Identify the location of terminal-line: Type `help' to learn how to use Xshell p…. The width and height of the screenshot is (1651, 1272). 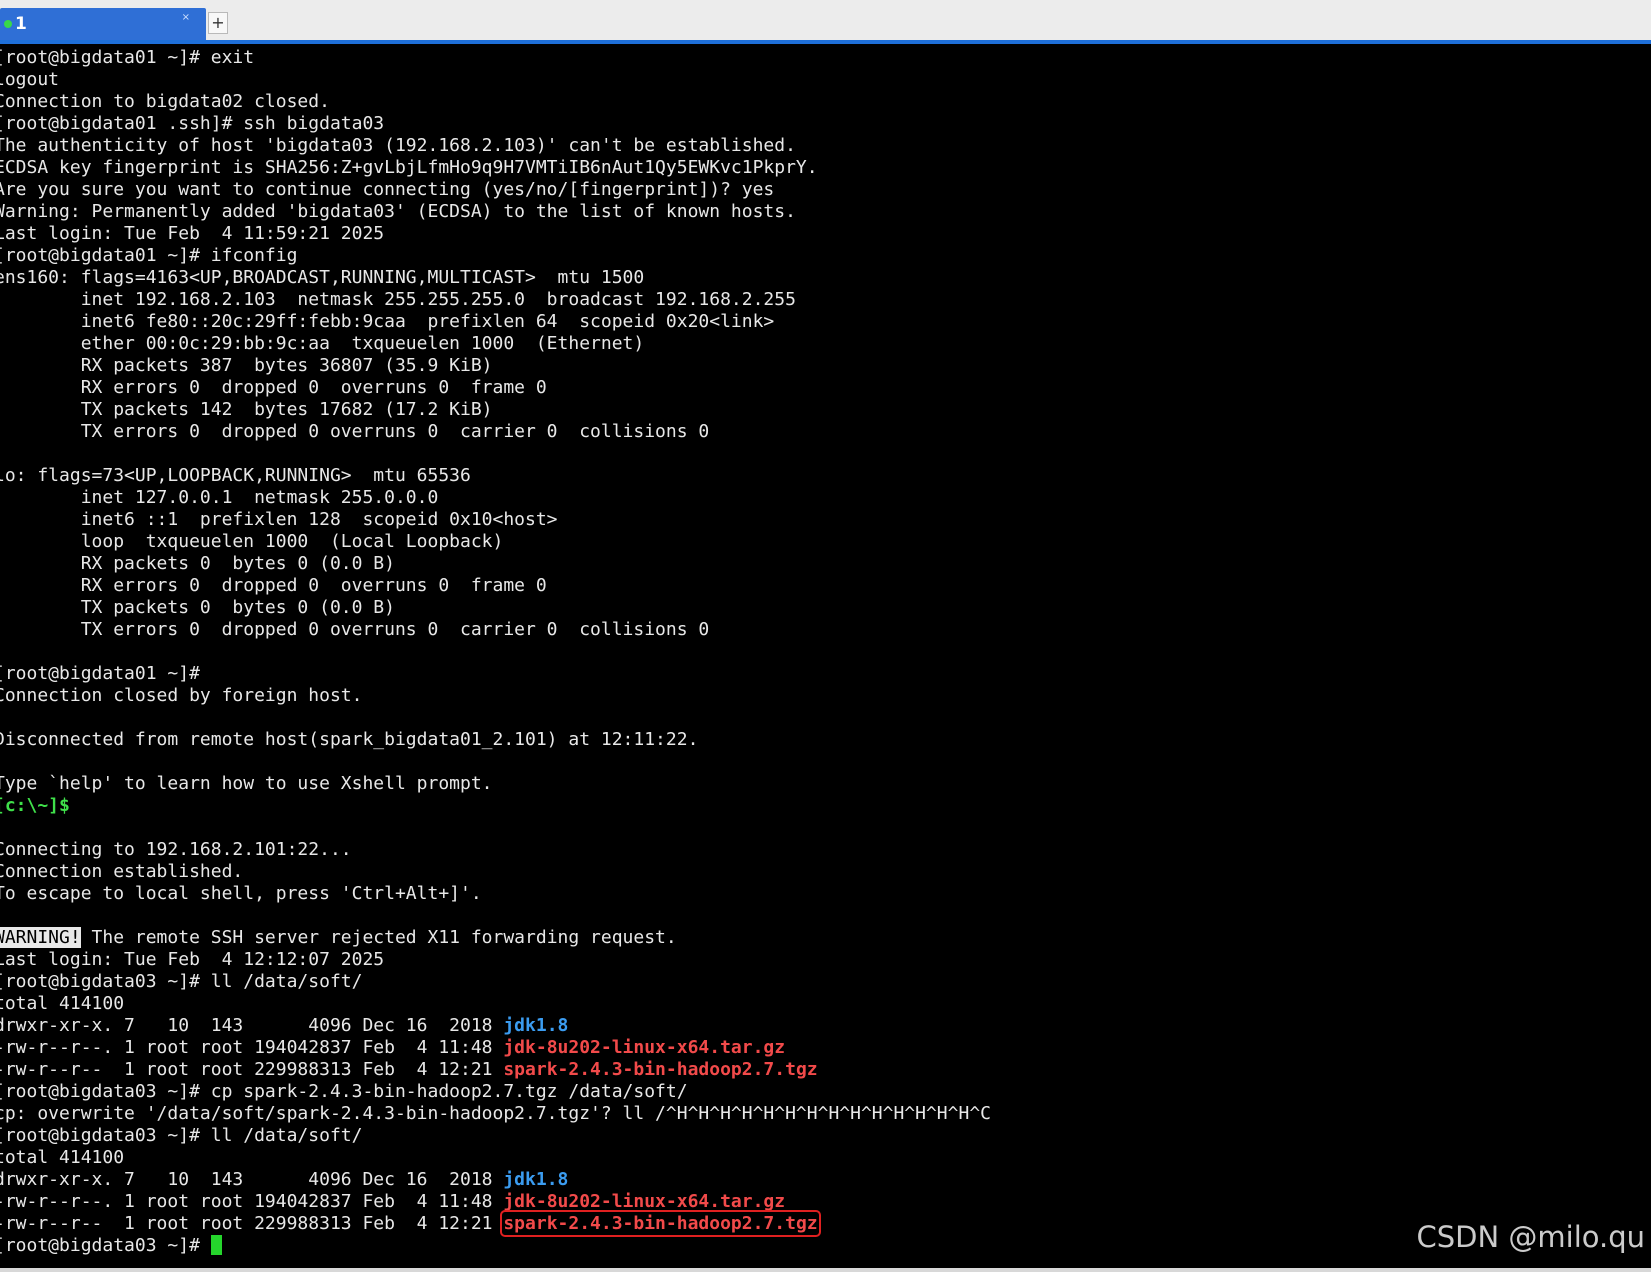
(495, 784).